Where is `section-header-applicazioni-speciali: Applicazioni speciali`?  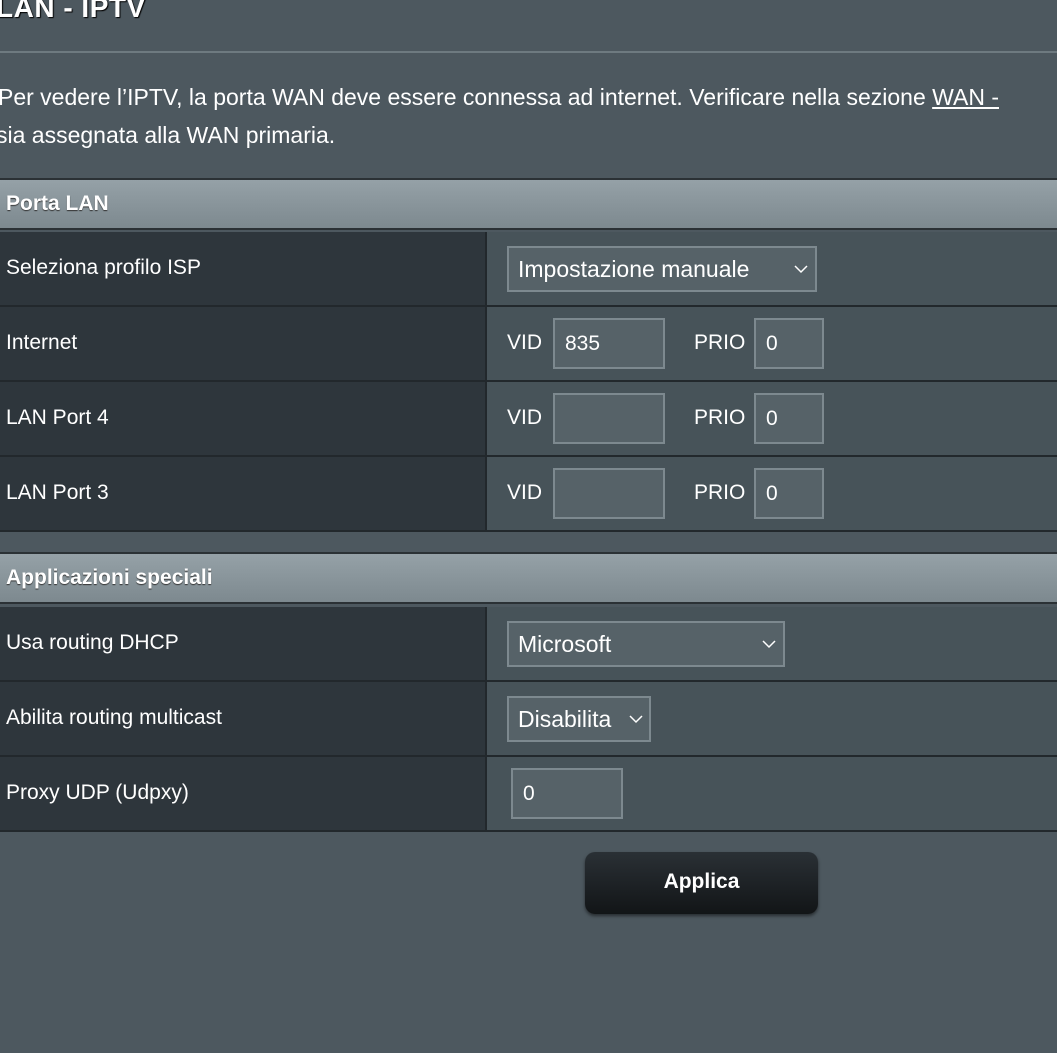 section-header-applicazioni-speciali: Applicazioni speciali is located at coordinates (528, 578).